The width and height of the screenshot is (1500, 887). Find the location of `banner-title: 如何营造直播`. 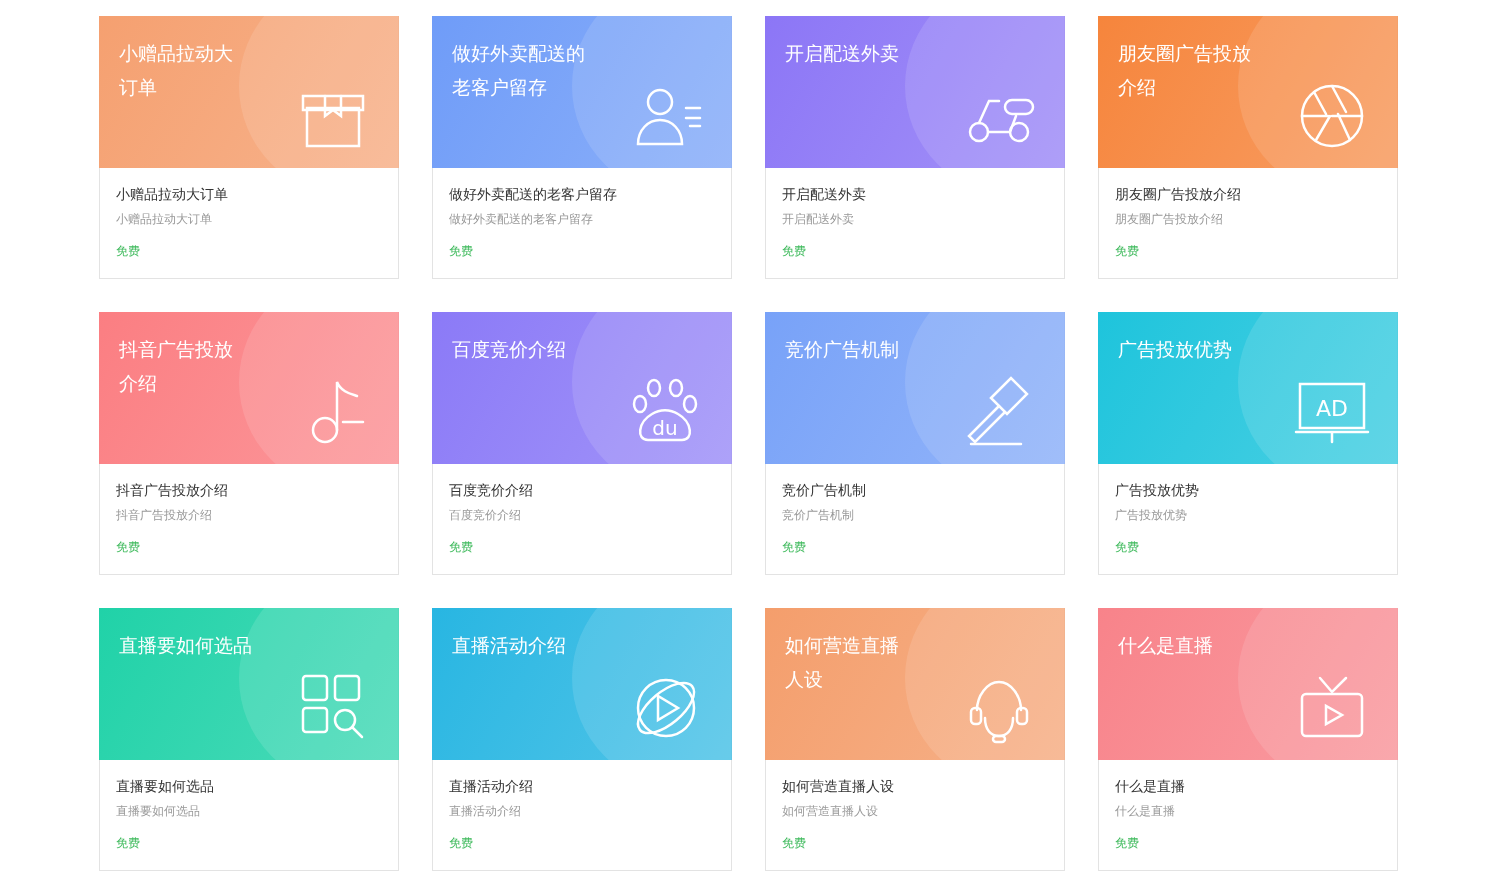

banner-title: 如何营造直播 is located at coordinates (842, 645).